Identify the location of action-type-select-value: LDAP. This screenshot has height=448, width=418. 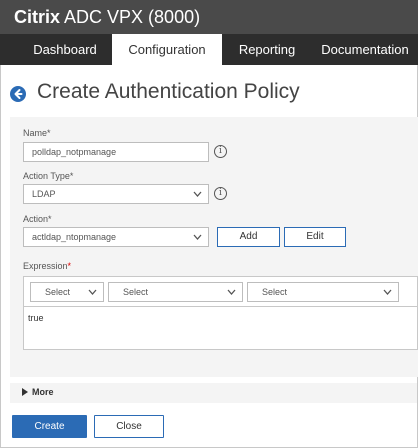
(44, 194).